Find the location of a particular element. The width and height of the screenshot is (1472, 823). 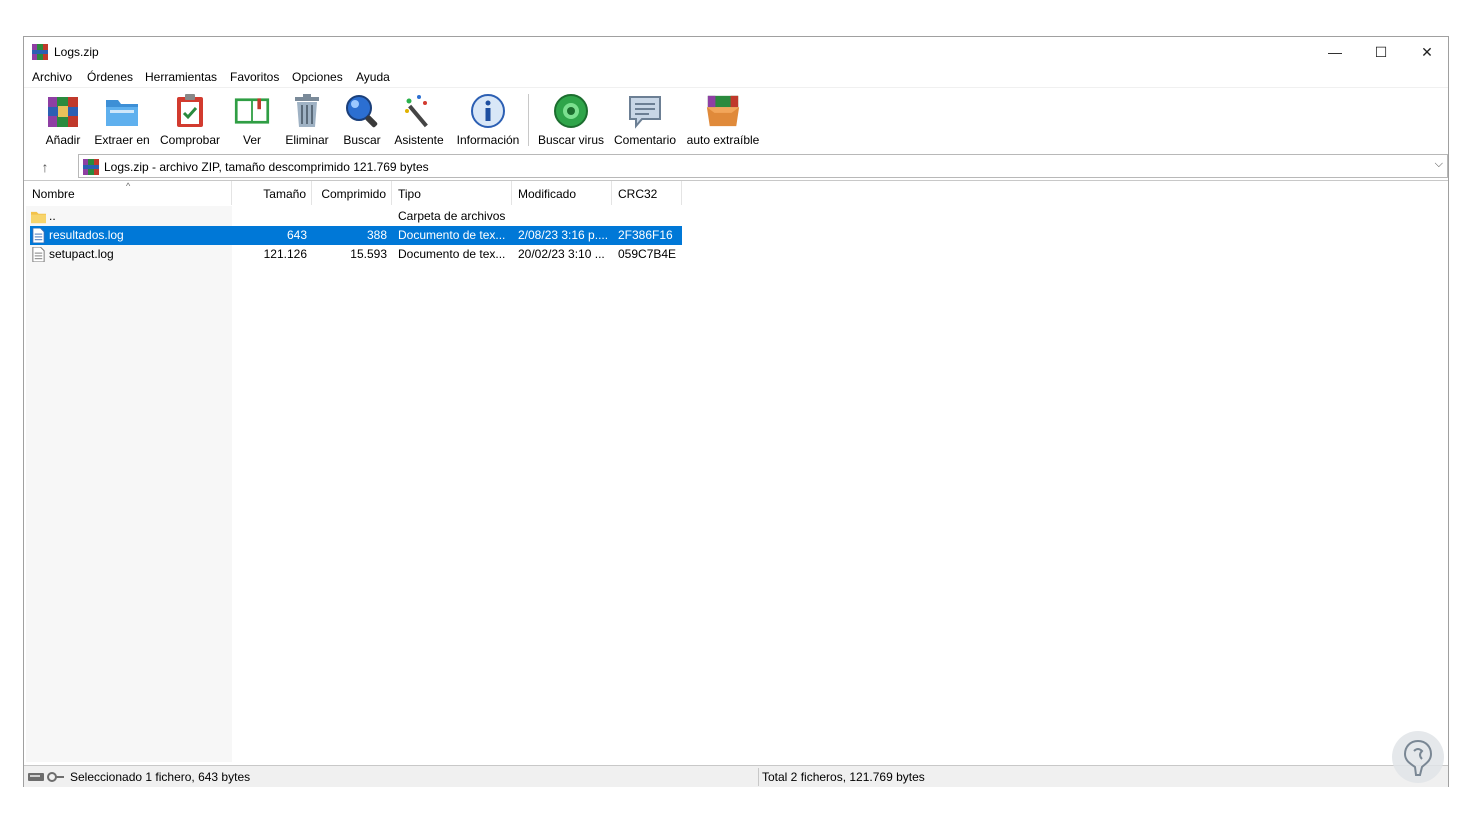

sort-ascending-icon: ^ is located at coordinates (128, 186).